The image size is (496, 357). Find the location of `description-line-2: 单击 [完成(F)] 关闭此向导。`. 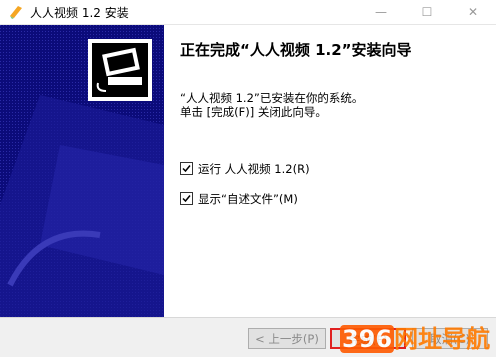

description-line-2: 单击 [完成(F)] 关闭此向导。 is located at coordinates (253, 112).